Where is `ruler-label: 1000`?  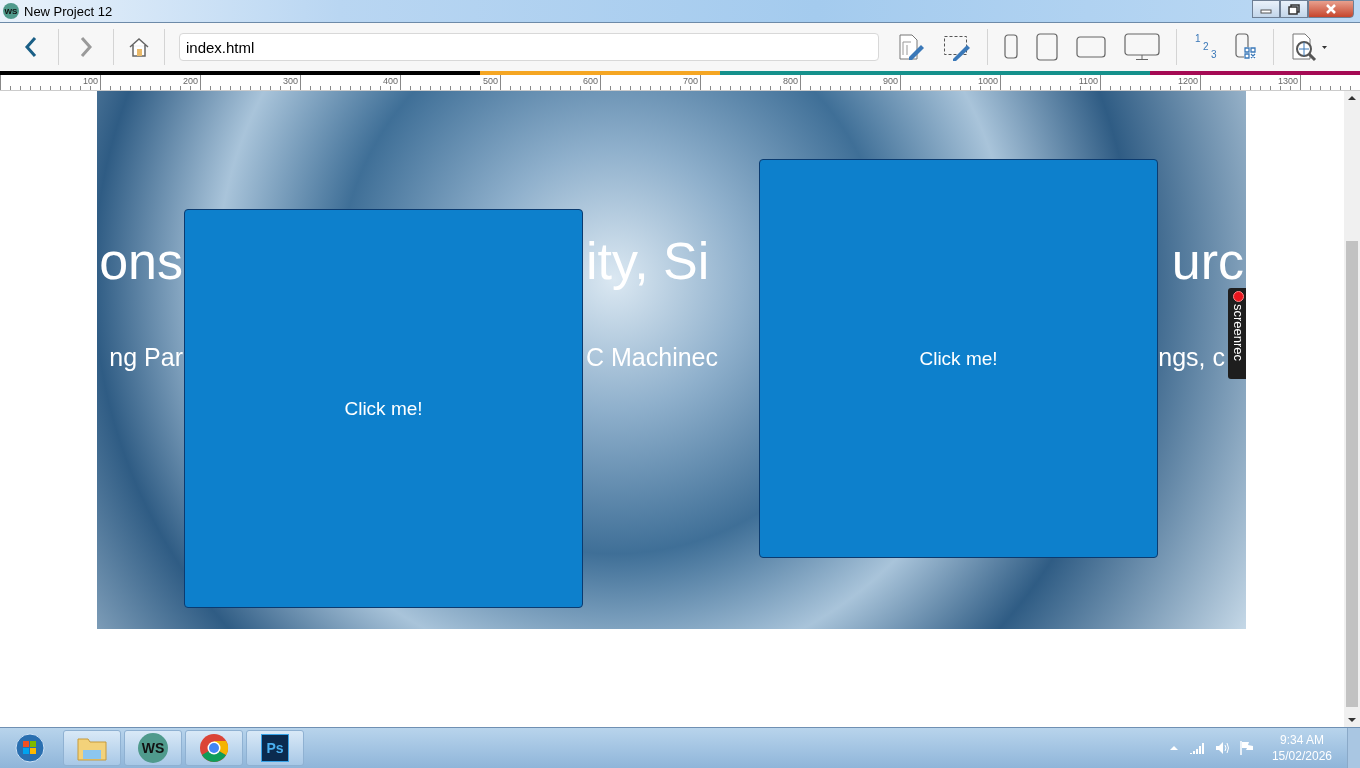 ruler-label: 1000 is located at coordinates (987, 81).